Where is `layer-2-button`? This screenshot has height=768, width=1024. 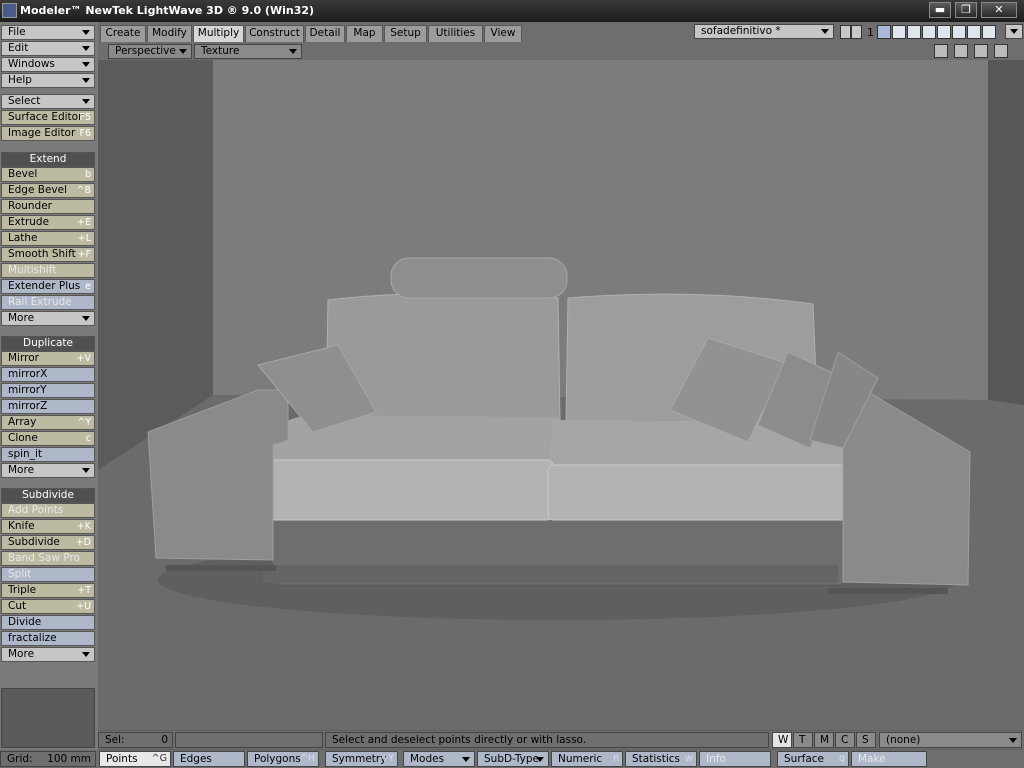 layer-2-button is located at coordinates (899, 32).